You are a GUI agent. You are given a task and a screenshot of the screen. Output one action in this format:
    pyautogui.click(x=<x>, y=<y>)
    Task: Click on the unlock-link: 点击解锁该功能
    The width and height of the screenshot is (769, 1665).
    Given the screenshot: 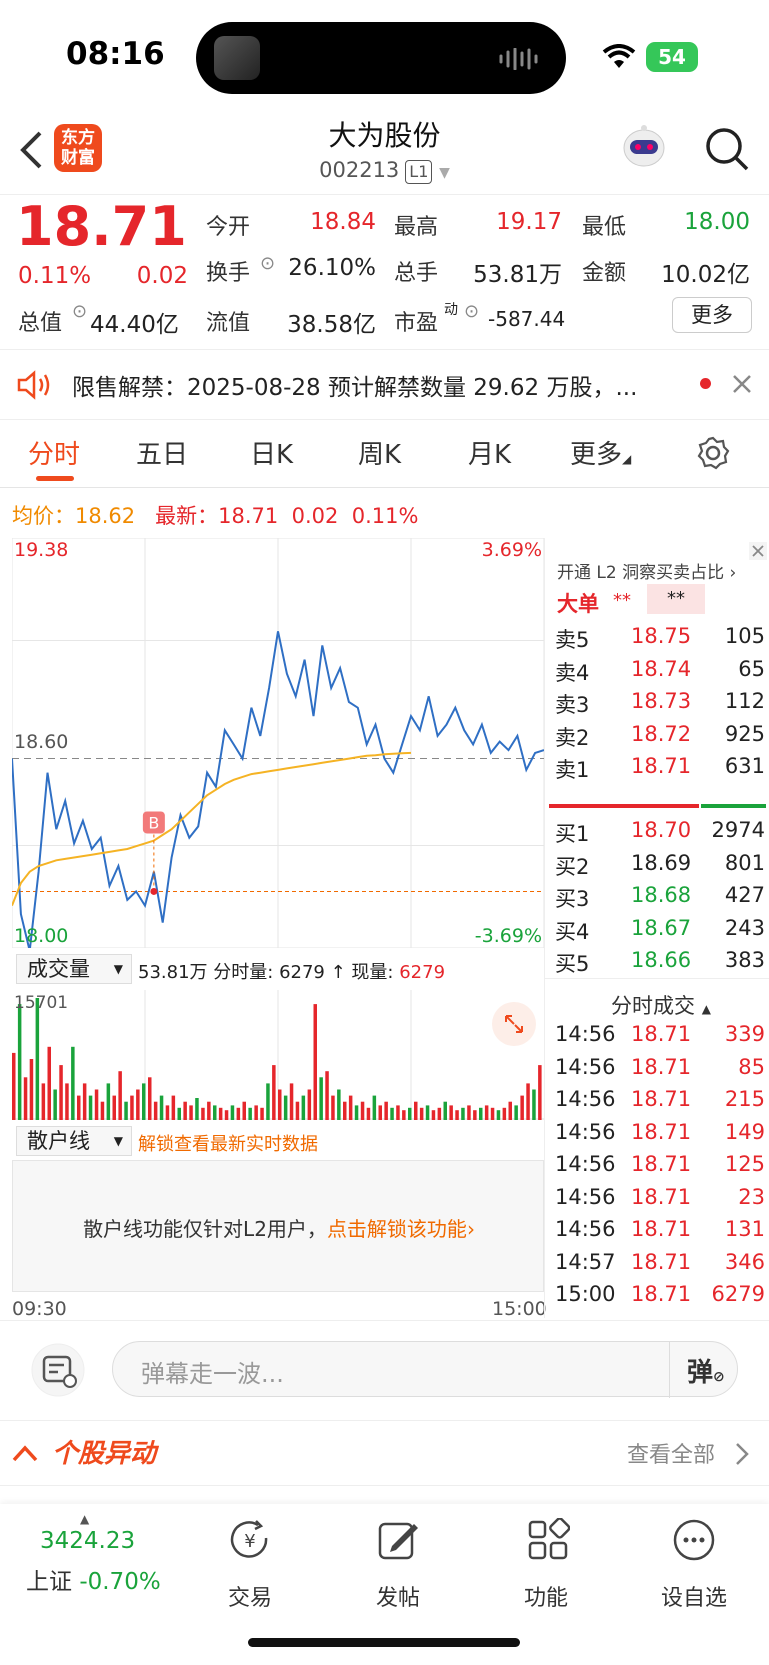 What is the action you would take?
    pyautogui.click(x=397, y=1229)
    